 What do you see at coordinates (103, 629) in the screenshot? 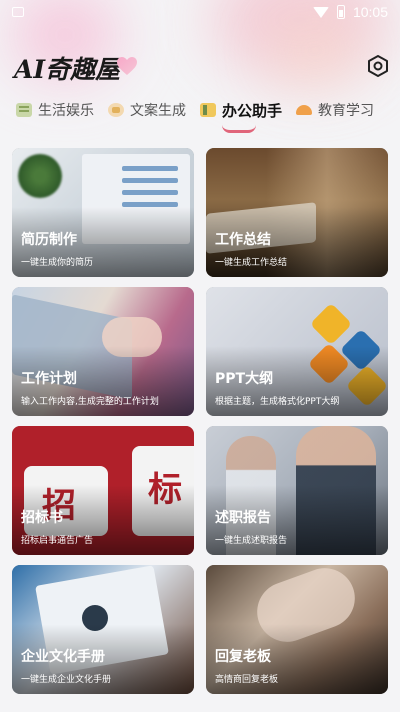
I see `card-culture-handbook: 企业文化手册 一键生成企业文化手册` at bounding box center [103, 629].